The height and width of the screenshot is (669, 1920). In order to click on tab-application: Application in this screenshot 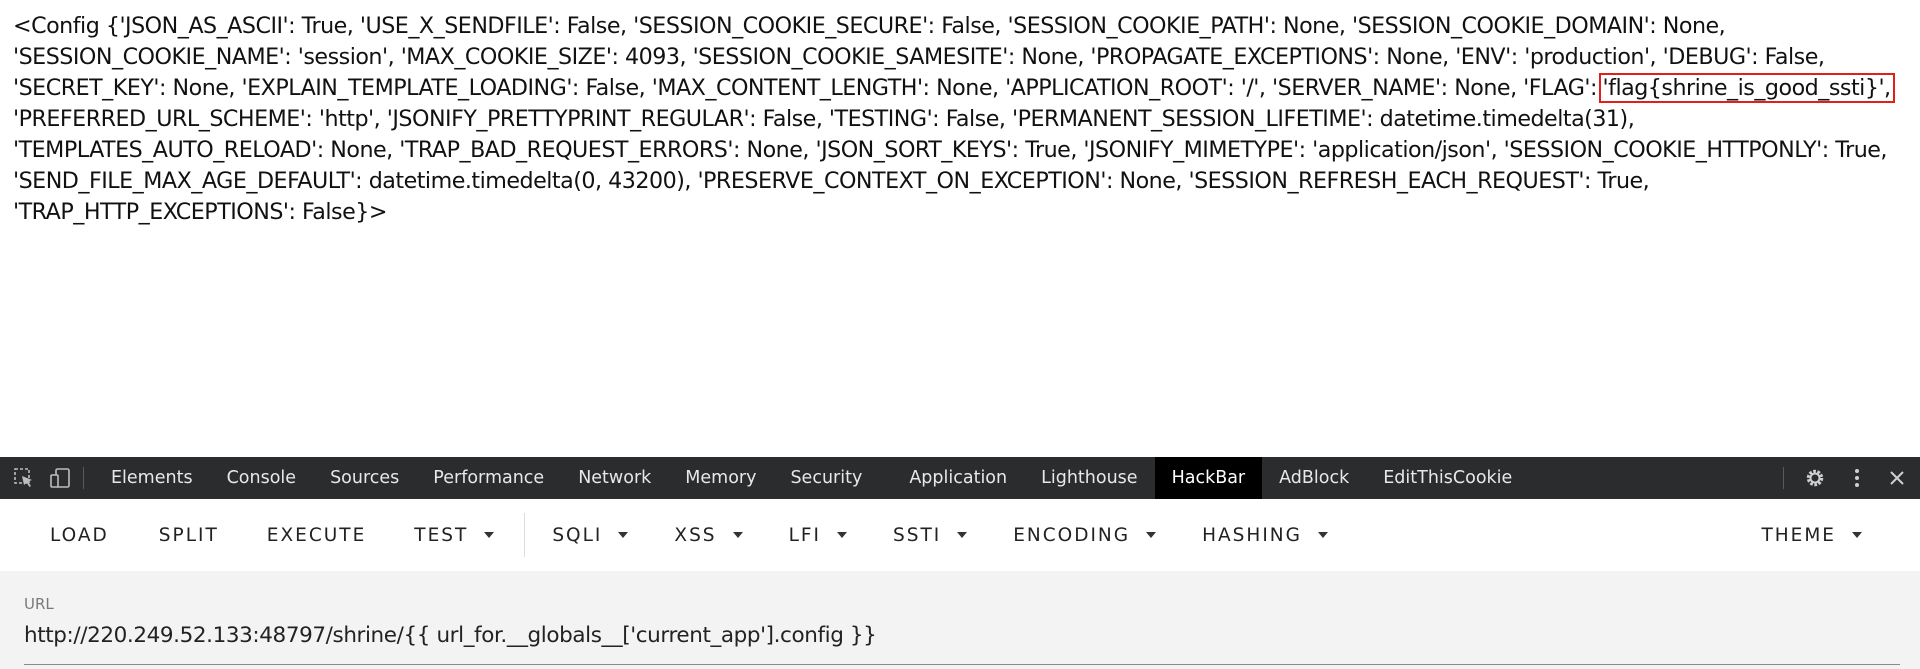, I will do `click(958, 478)`.